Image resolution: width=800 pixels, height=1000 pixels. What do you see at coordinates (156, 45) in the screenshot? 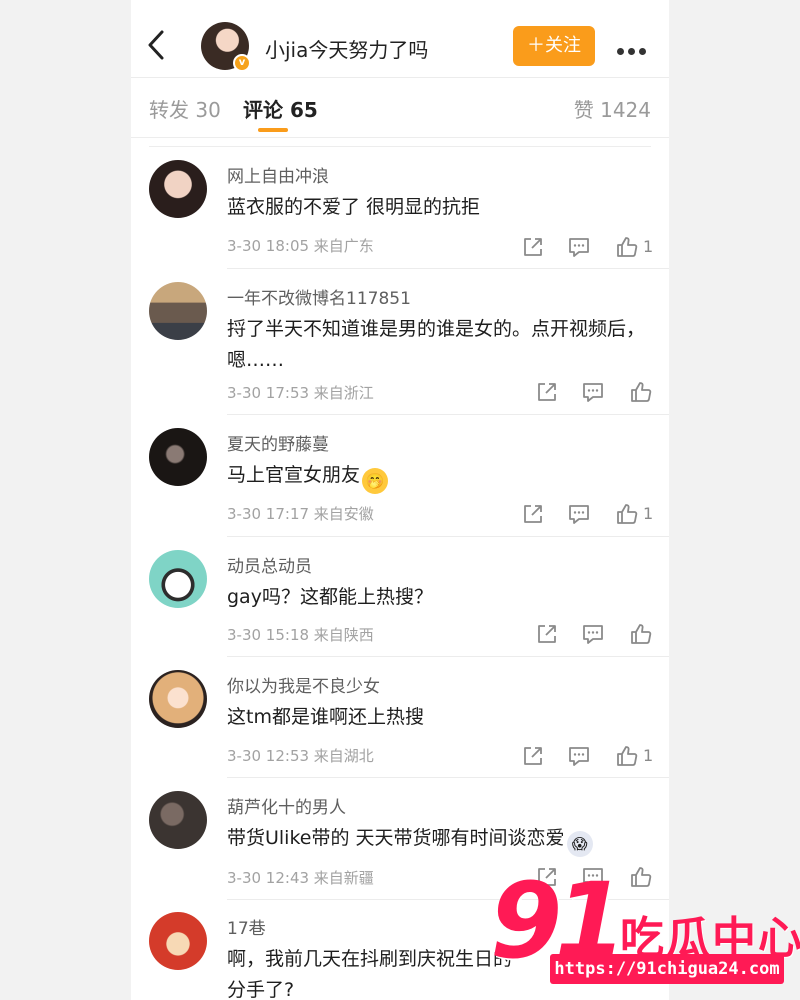
I see `back-arrow-icon` at bounding box center [156, 45].